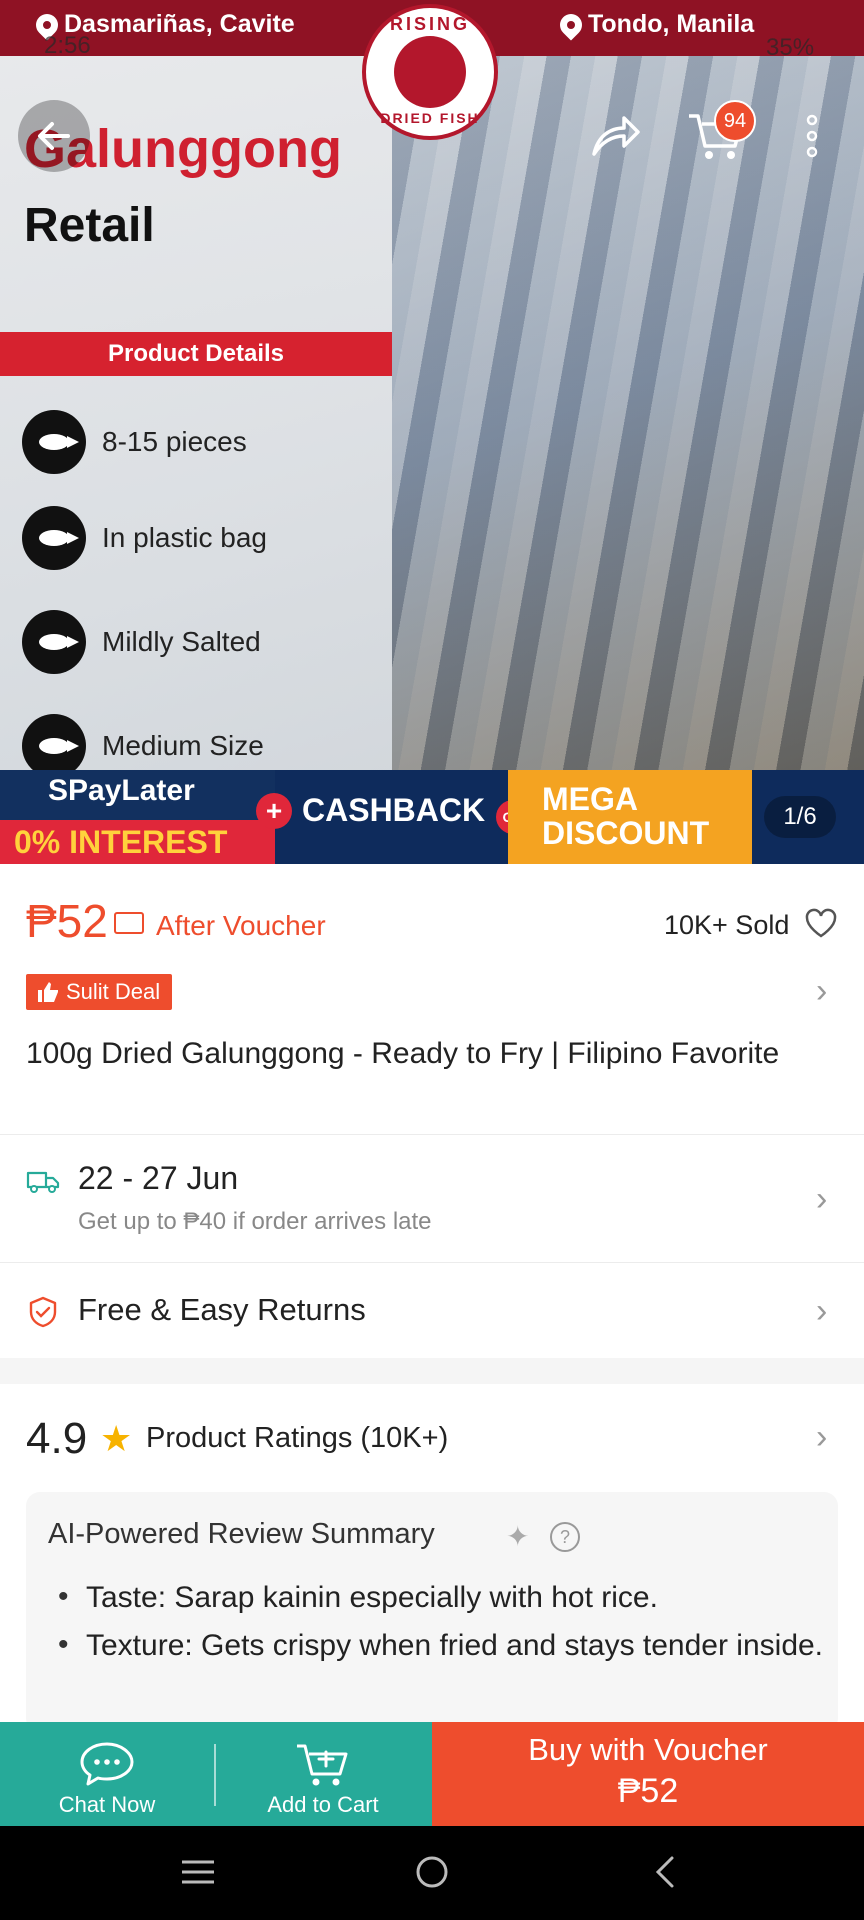  What do you see at coordinates (274, 810) in the screenshot?
I see `plus-icon: +` at bounding box center [274, 810].